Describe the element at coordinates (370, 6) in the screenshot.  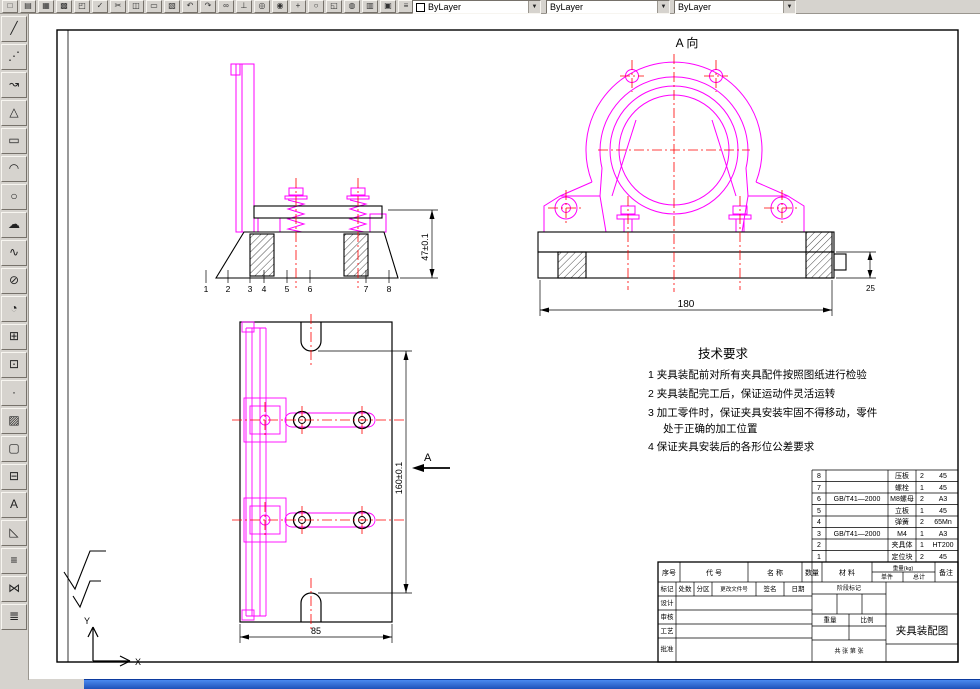
I see `properties-icon: ▥` at that location.